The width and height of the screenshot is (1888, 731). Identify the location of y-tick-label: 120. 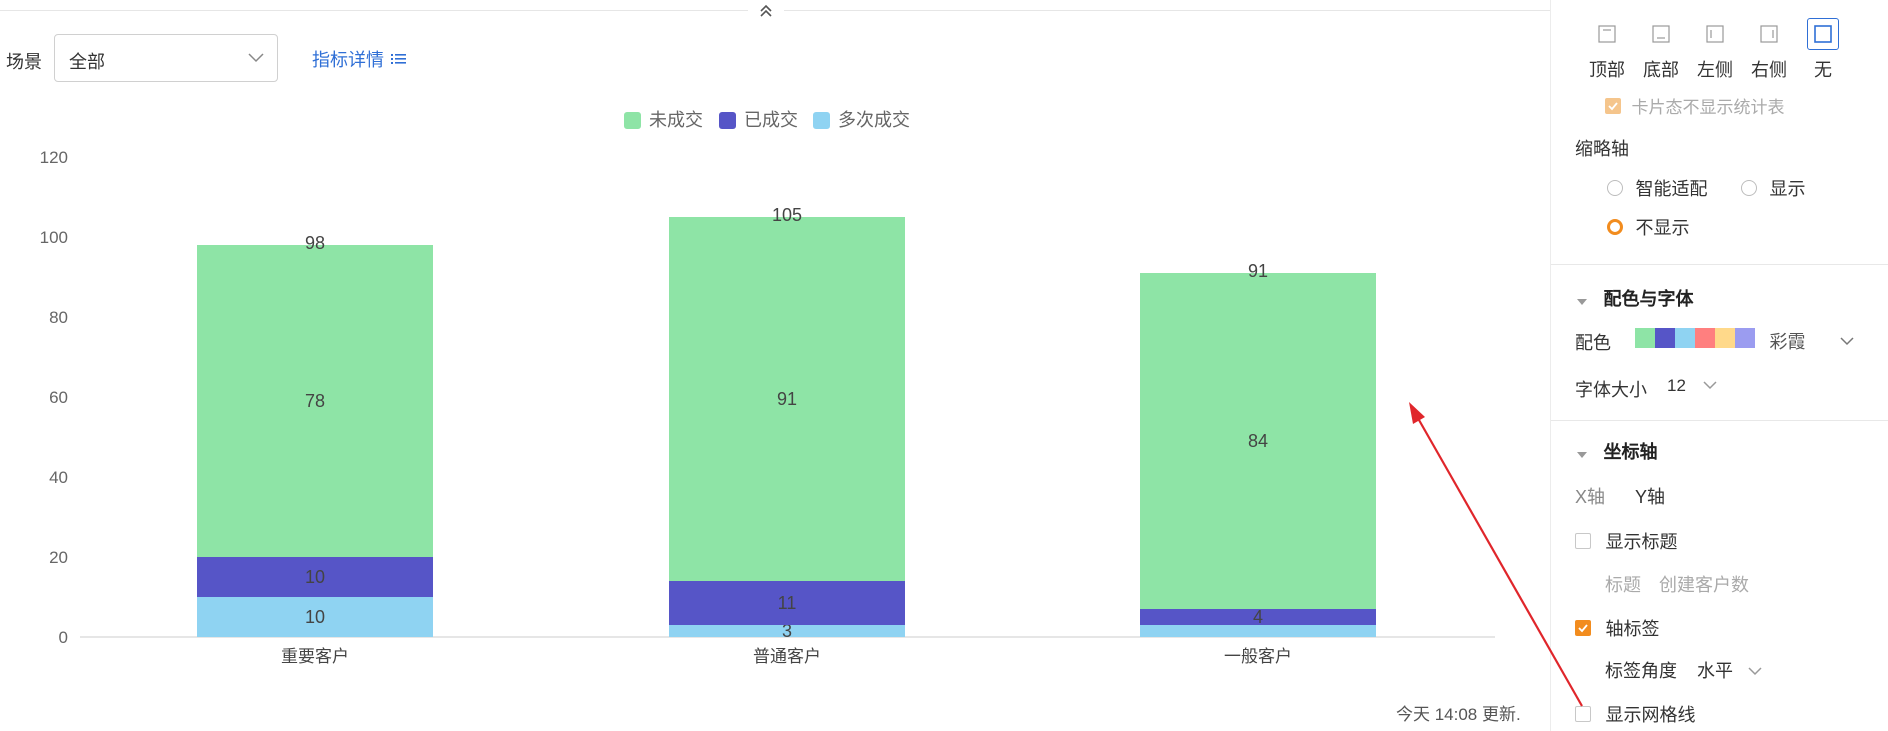
(54, 157).